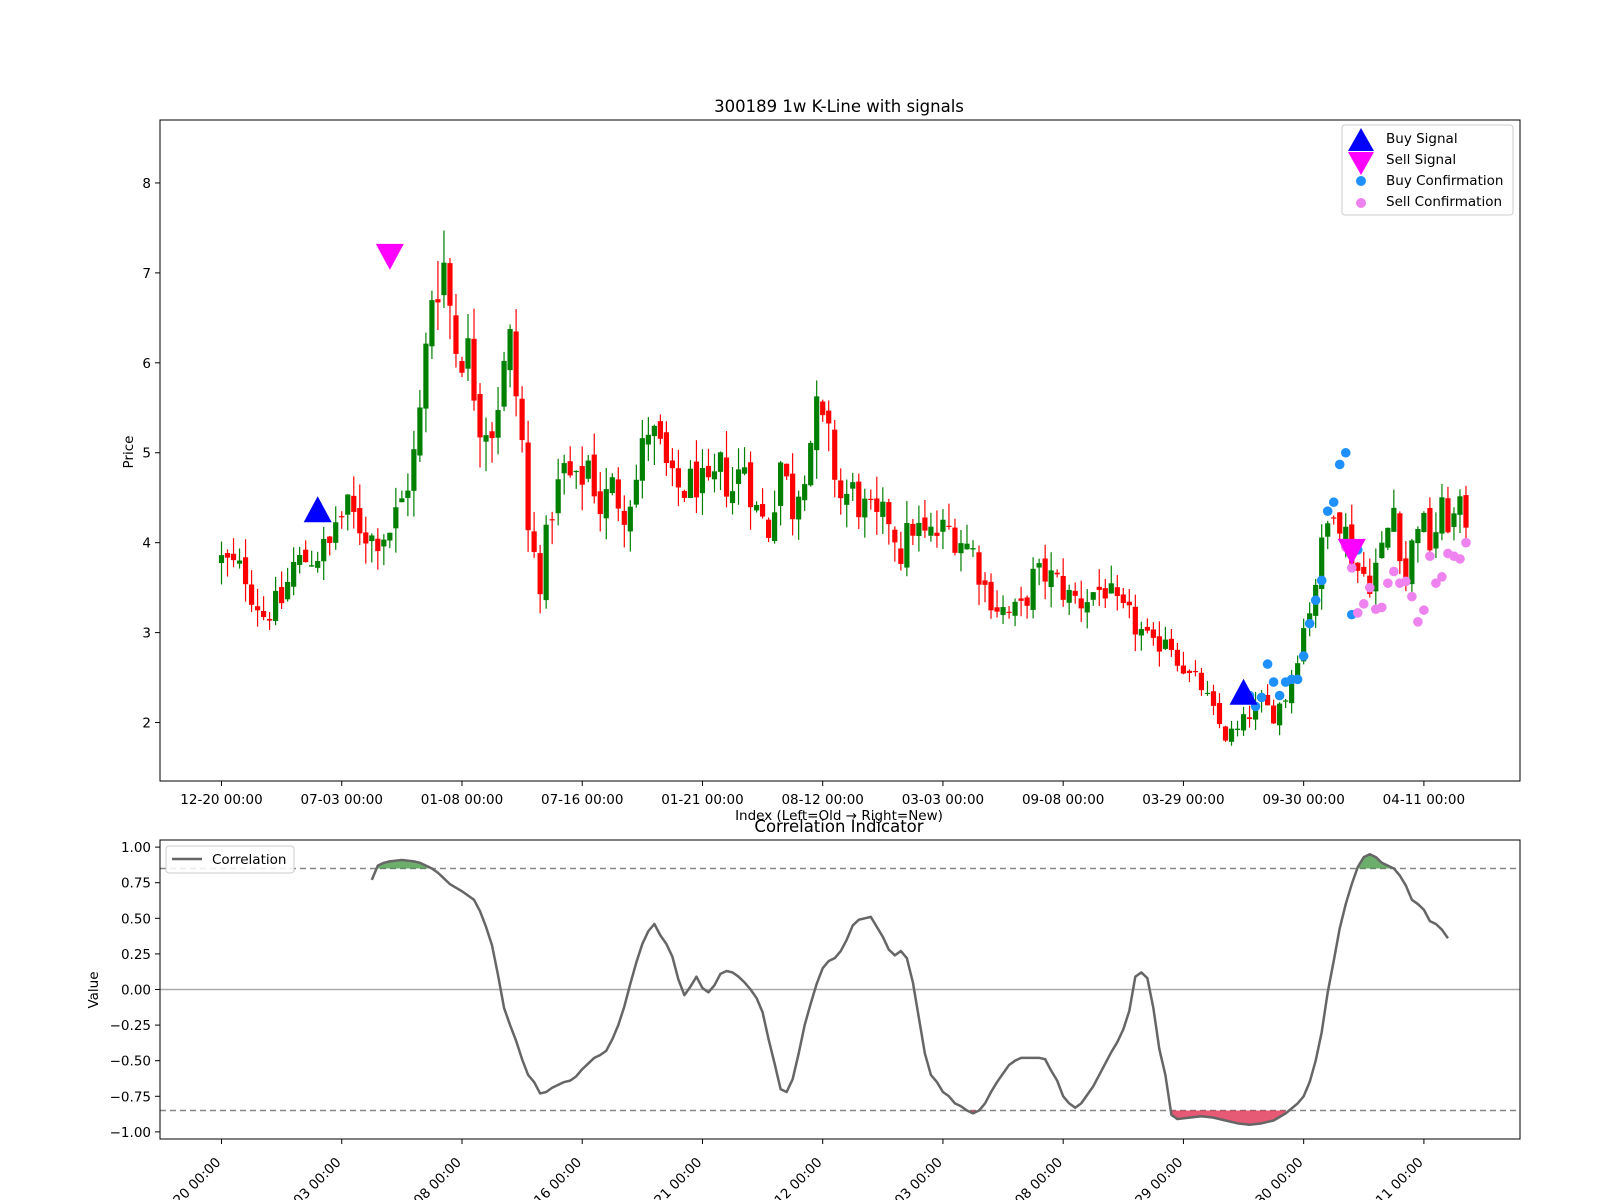 This screenshot has width=1600, height=1200. What do you see at coordinates (1444, 181) in the screenshot?
I see `legend-buy-confirmation-label: Buy Confirmation` at bounding box center [1444, 181].